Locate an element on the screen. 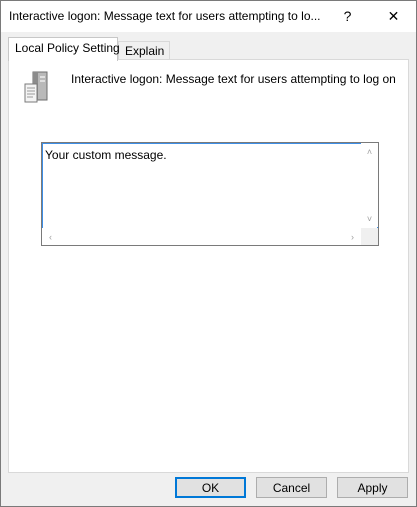 This screenshot has width=417, height=507. tab-local-policy-setting: Local Policy Setting is located at coordinates (64, 49).